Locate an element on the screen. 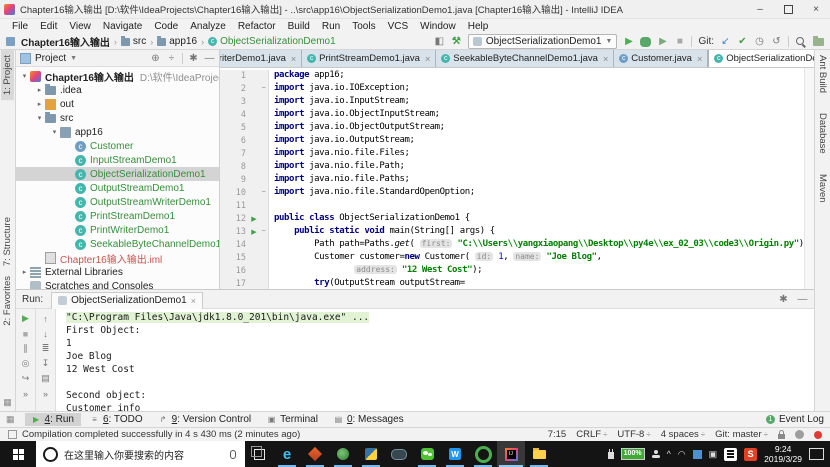 Image resolution: width=830 pixels, height=467 pixels. taskbar-app-intellij: IJ is located at coordinates (511, 454).